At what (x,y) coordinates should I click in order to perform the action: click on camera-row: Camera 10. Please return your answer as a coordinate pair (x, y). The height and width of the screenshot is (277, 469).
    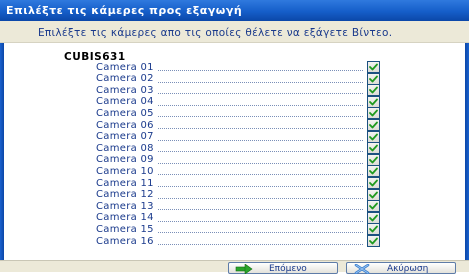
    Looking at the image, I should click on (238, 171).